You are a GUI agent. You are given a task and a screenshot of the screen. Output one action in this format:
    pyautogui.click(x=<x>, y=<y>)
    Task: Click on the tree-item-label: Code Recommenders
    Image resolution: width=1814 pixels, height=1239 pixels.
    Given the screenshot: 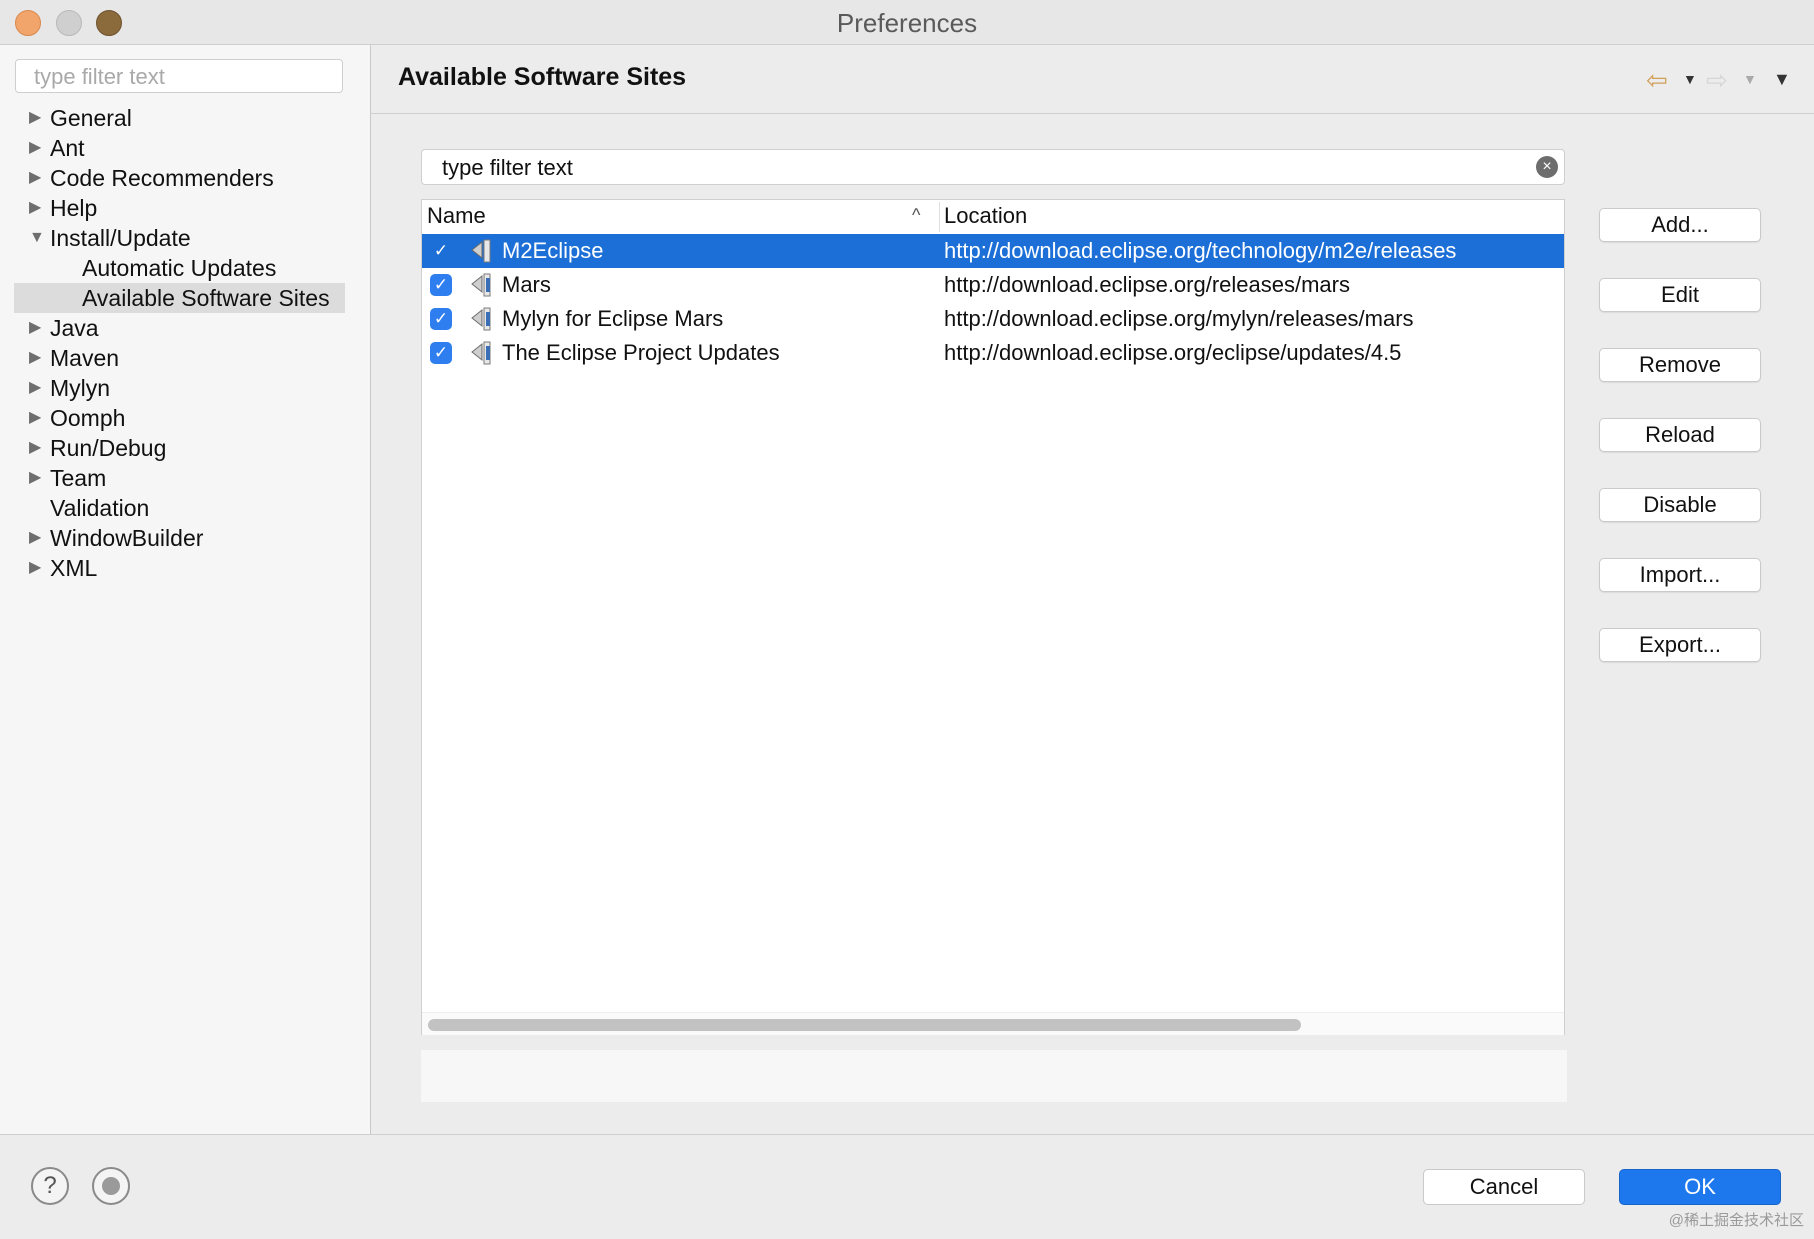 What is the action you would take?
    pyautogui.click(x=162, y=178)
    